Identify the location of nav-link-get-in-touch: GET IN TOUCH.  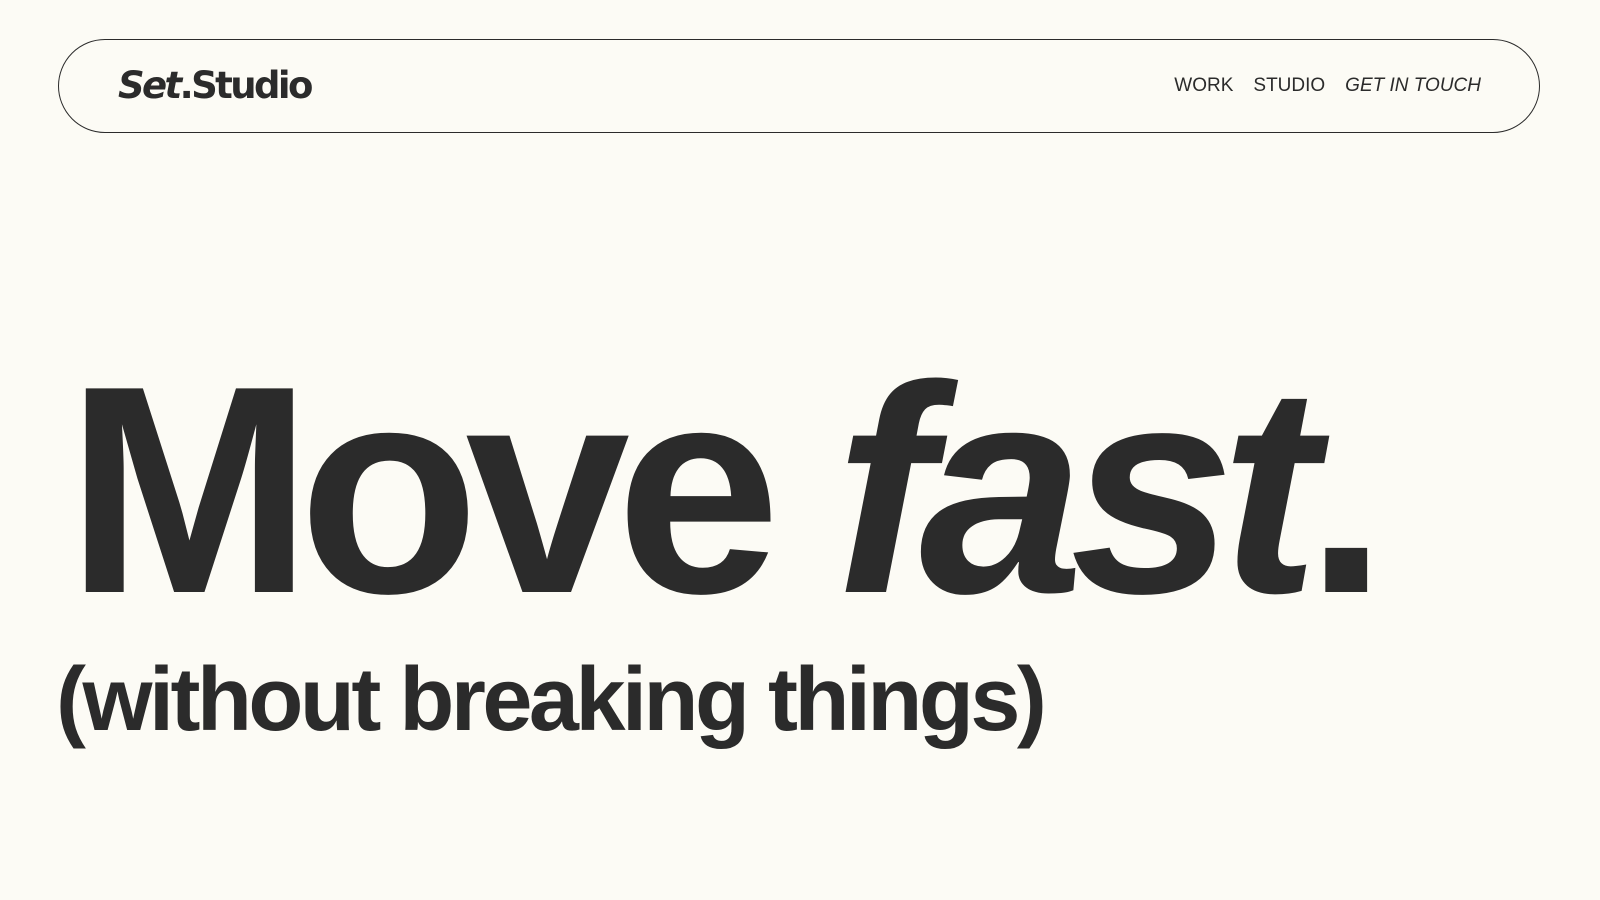
(1413, 86).